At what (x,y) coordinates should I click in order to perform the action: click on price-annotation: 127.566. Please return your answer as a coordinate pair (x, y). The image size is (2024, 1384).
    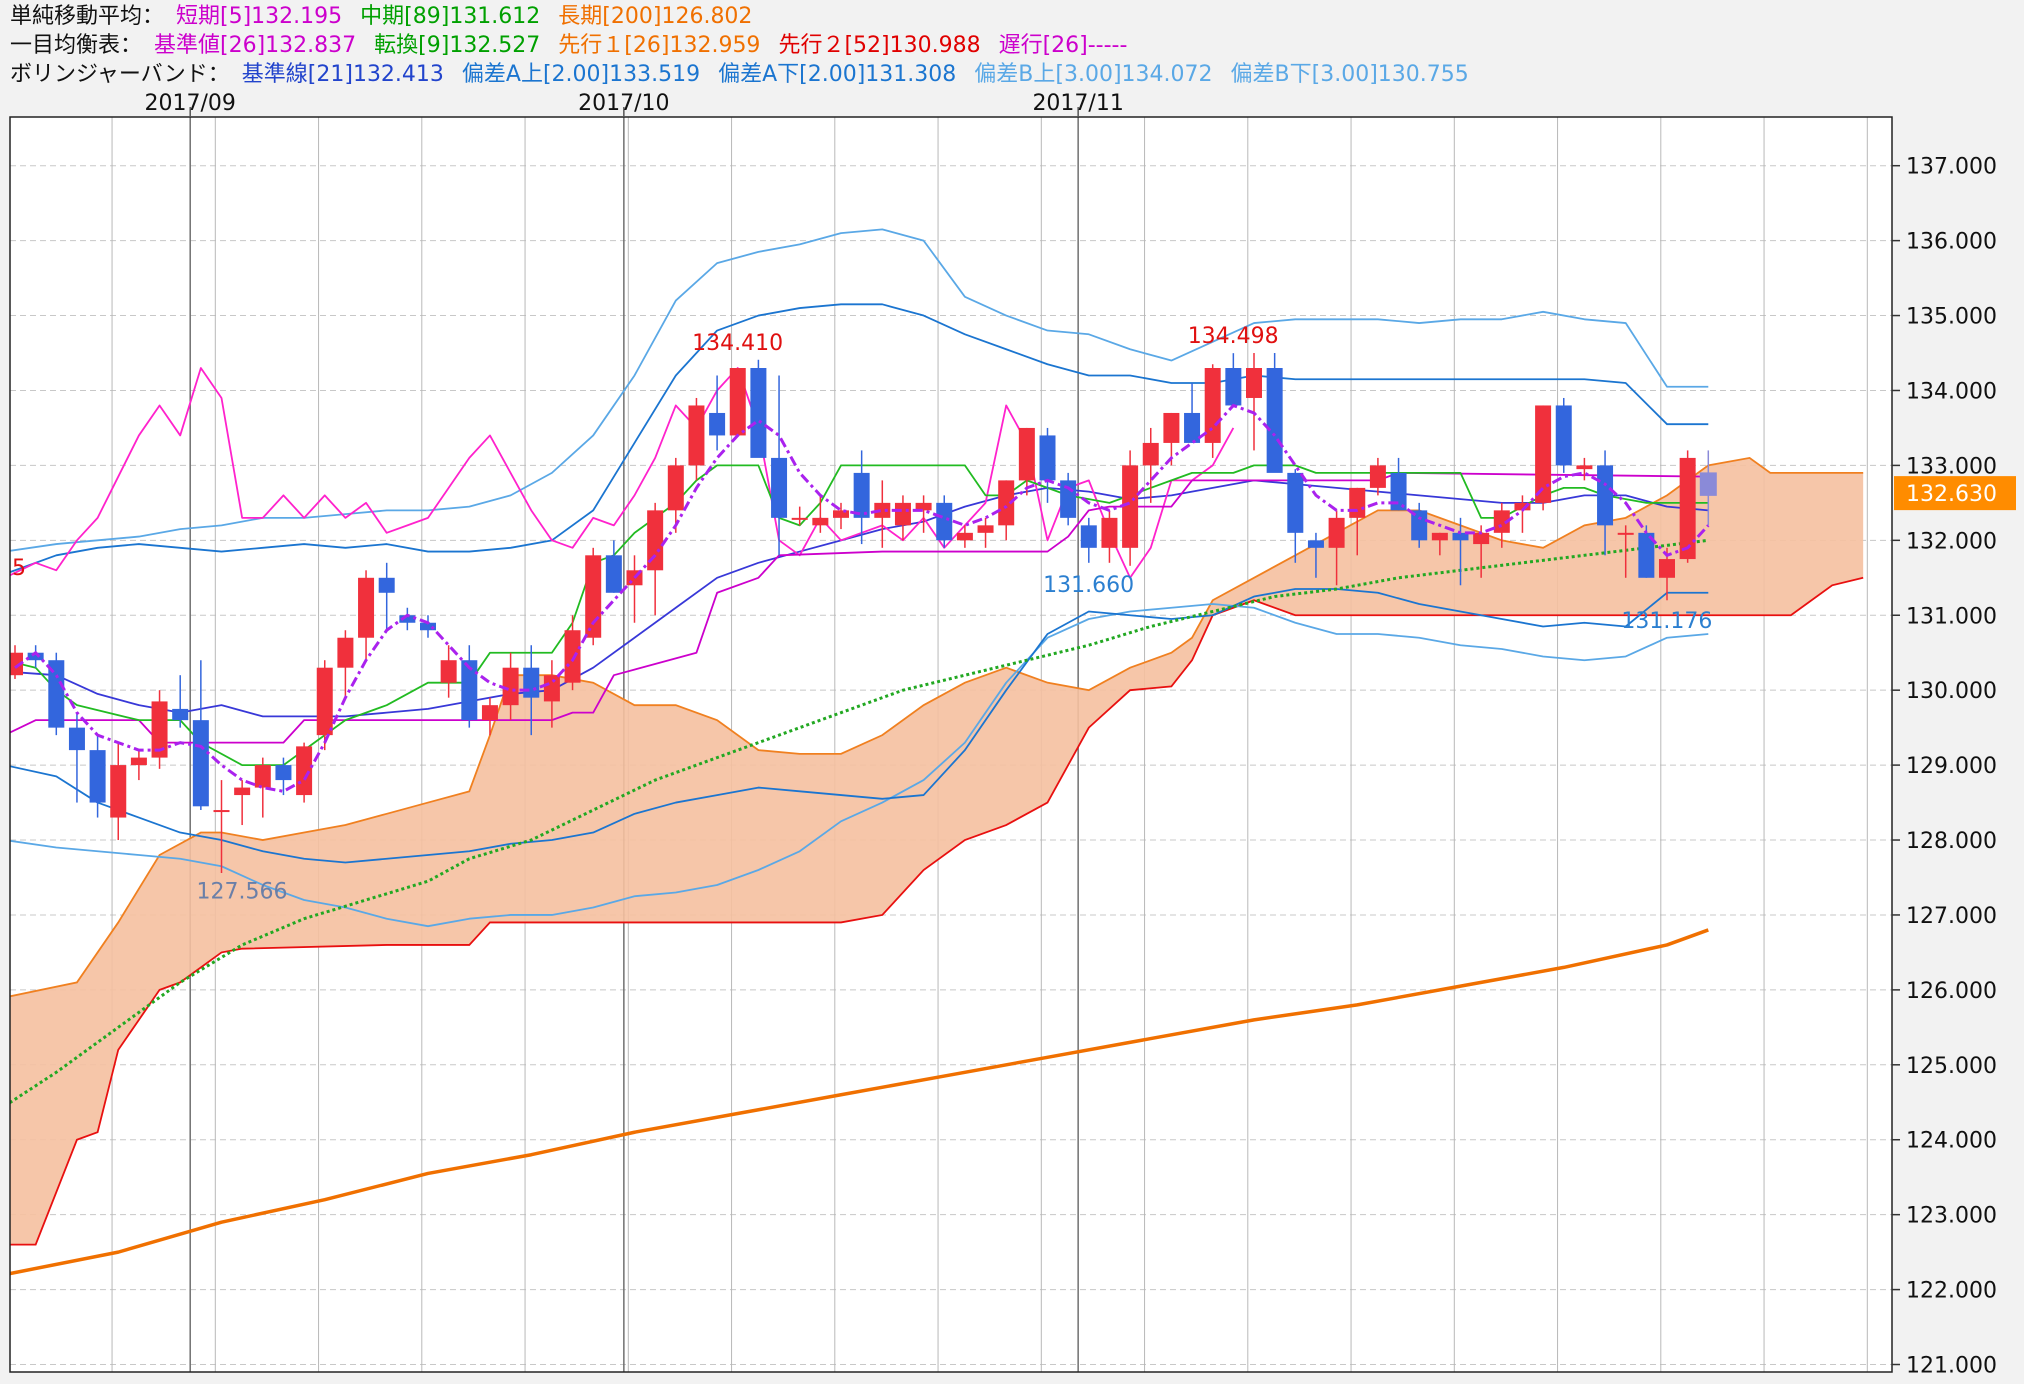
    Looking at the image, I should click on (242, 892).